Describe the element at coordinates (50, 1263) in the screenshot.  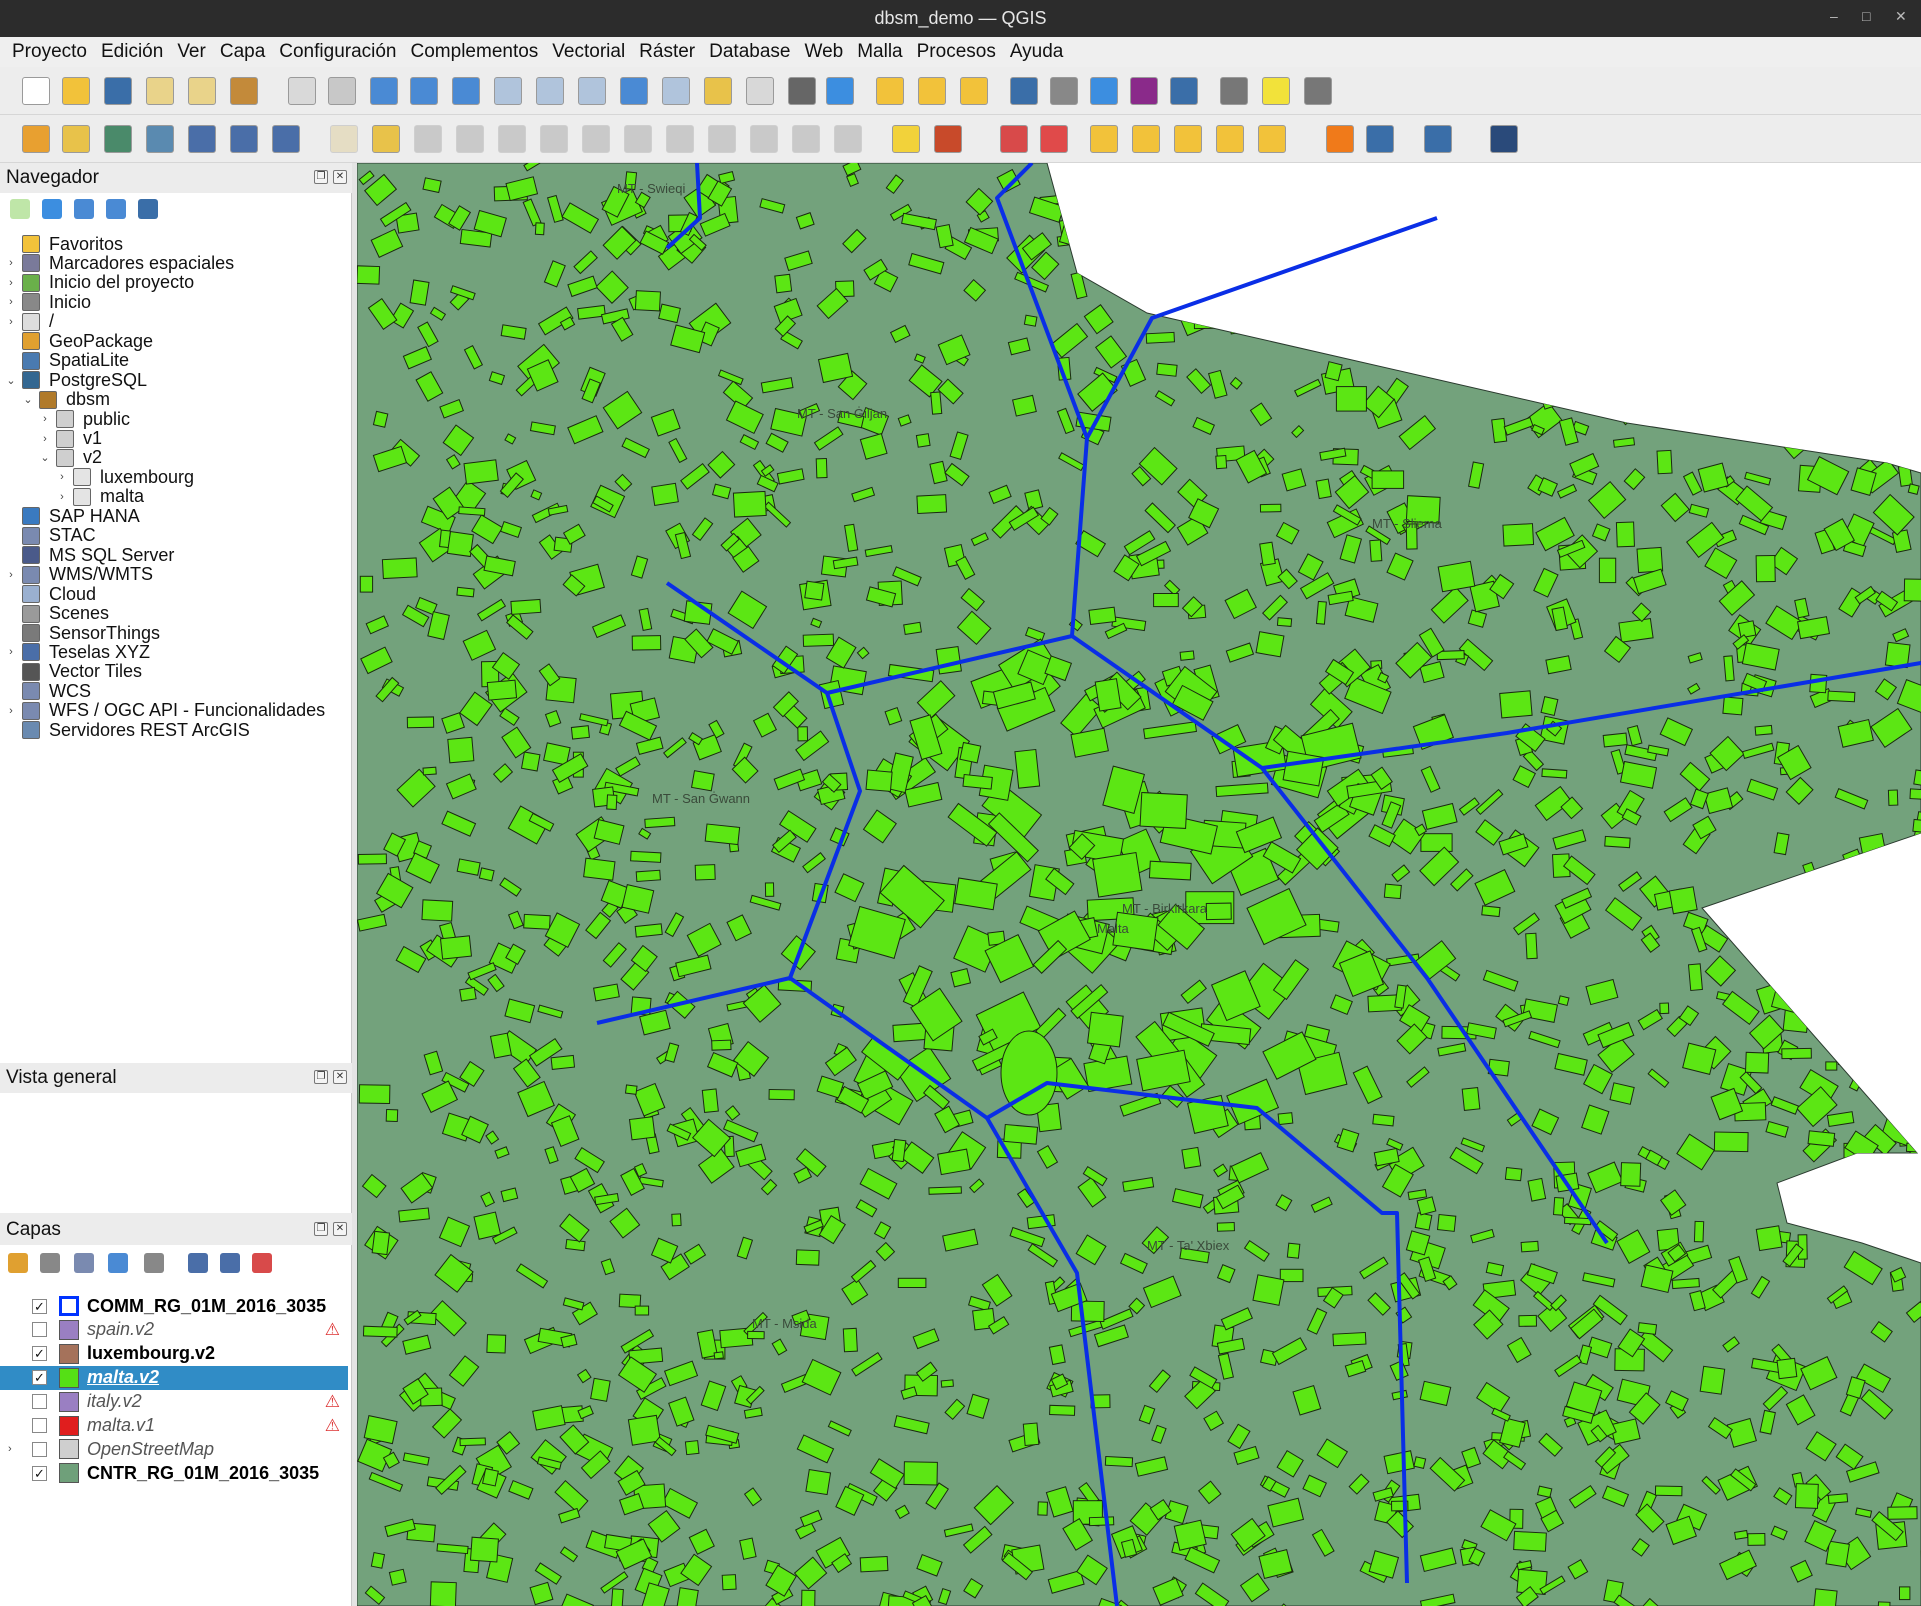
I see `add-group-icon` at that location.